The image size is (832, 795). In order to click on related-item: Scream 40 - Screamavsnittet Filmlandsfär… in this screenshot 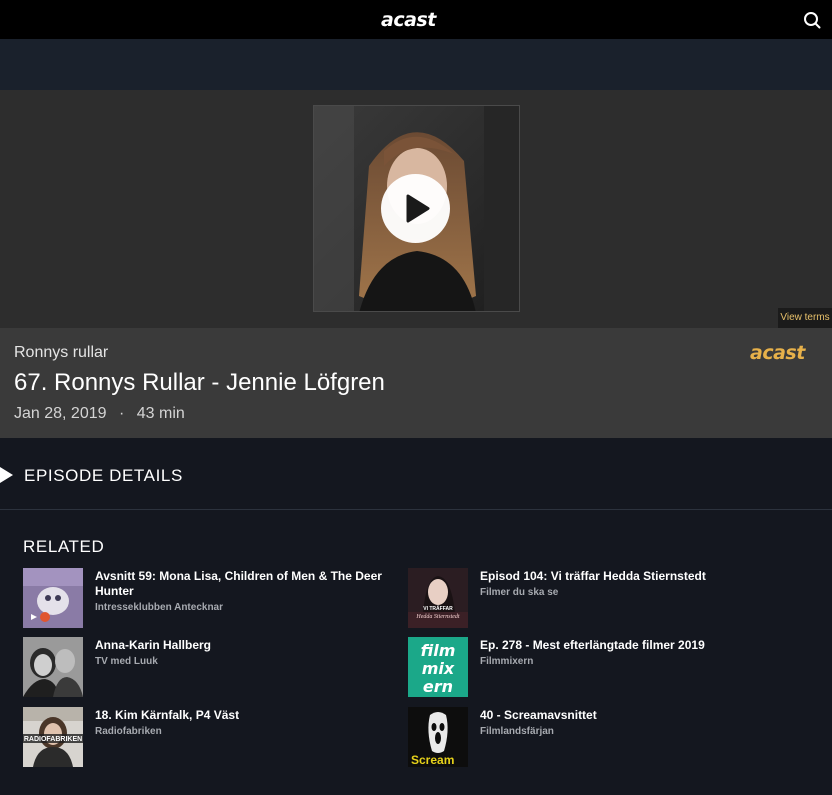, I will do `click(598, 737)`.